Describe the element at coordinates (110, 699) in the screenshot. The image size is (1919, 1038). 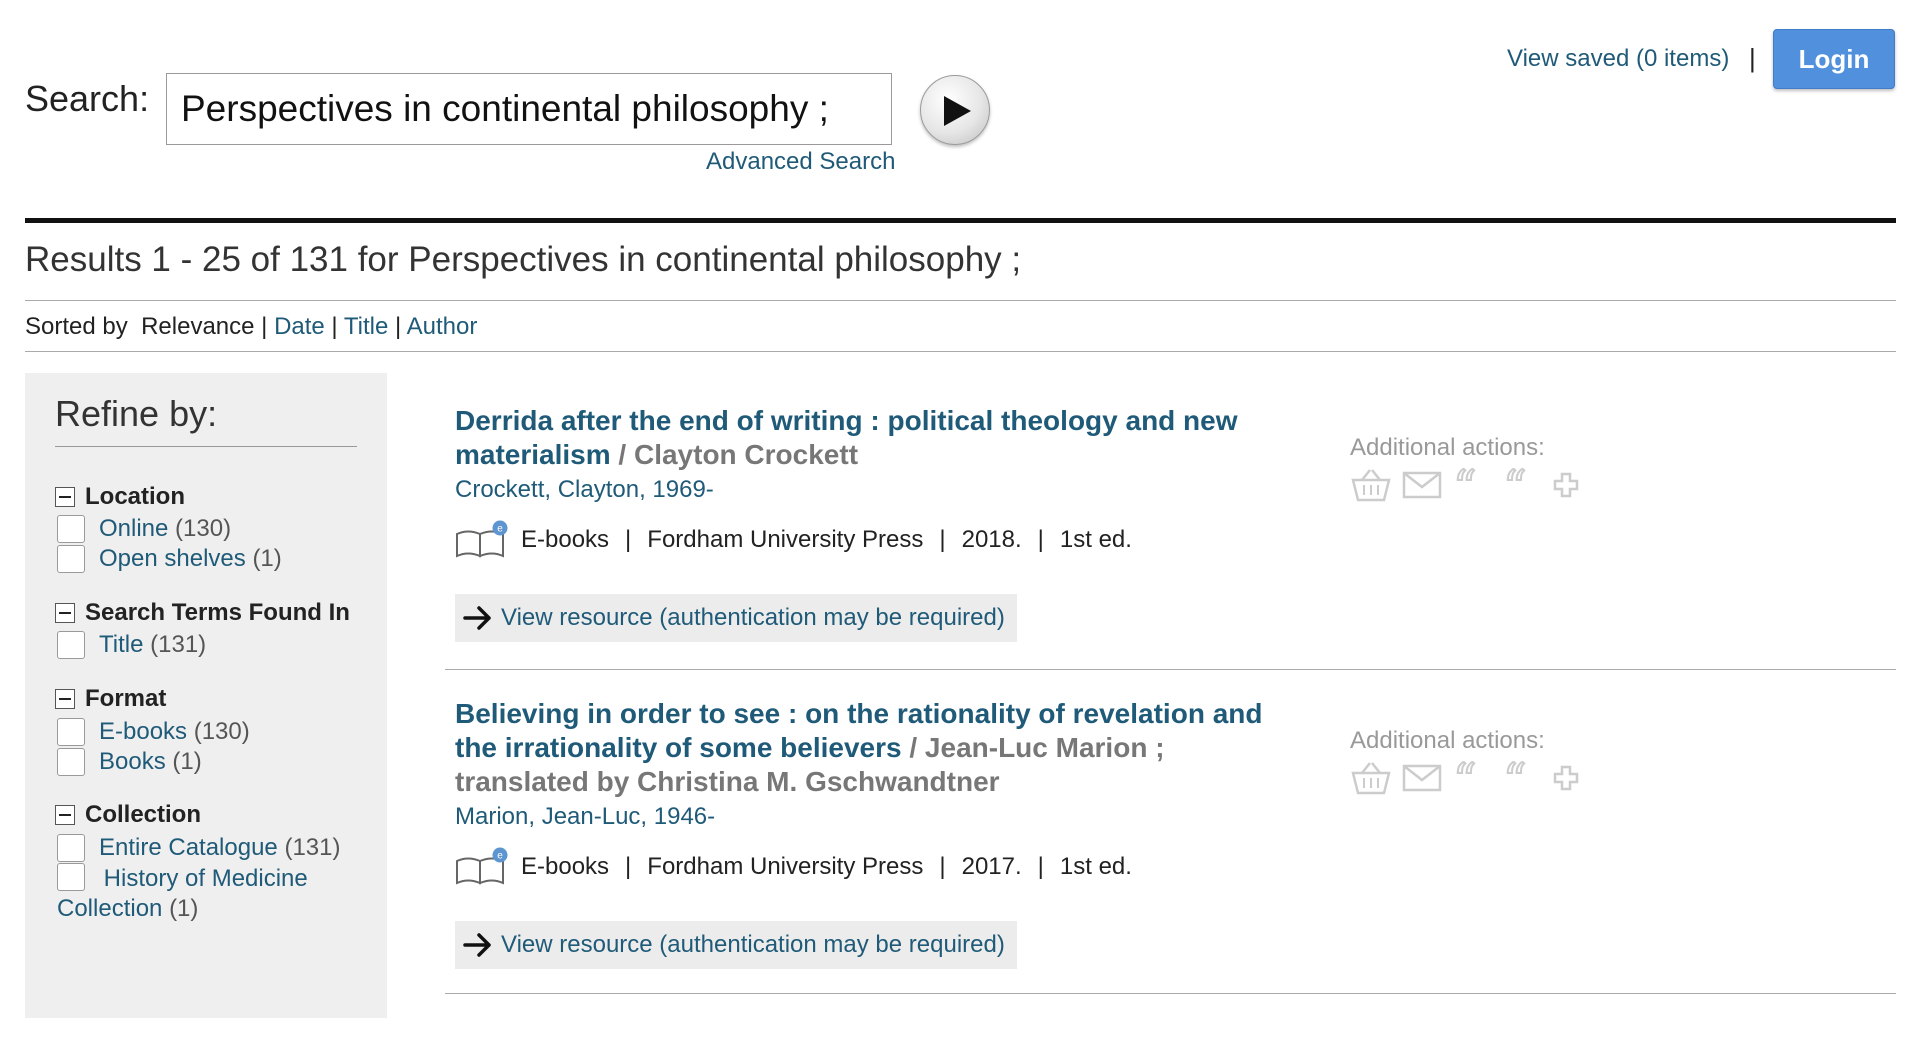
I see `facet-heading-format: Format` at that location.